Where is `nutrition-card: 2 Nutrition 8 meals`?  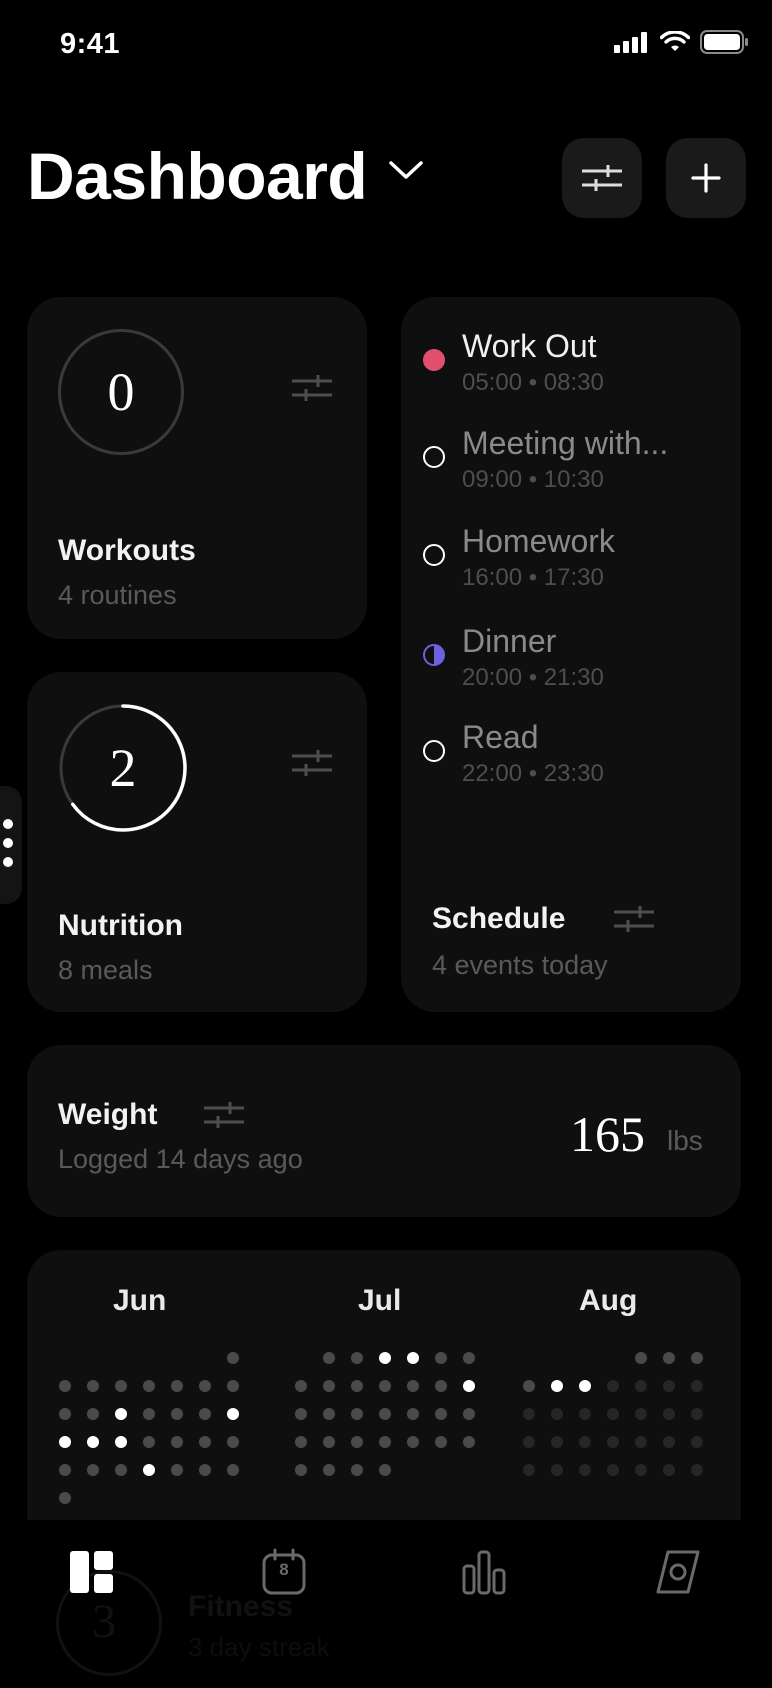 nutrition-card: 2 Nutrition 8 meals is located at coordinates (197, 842).